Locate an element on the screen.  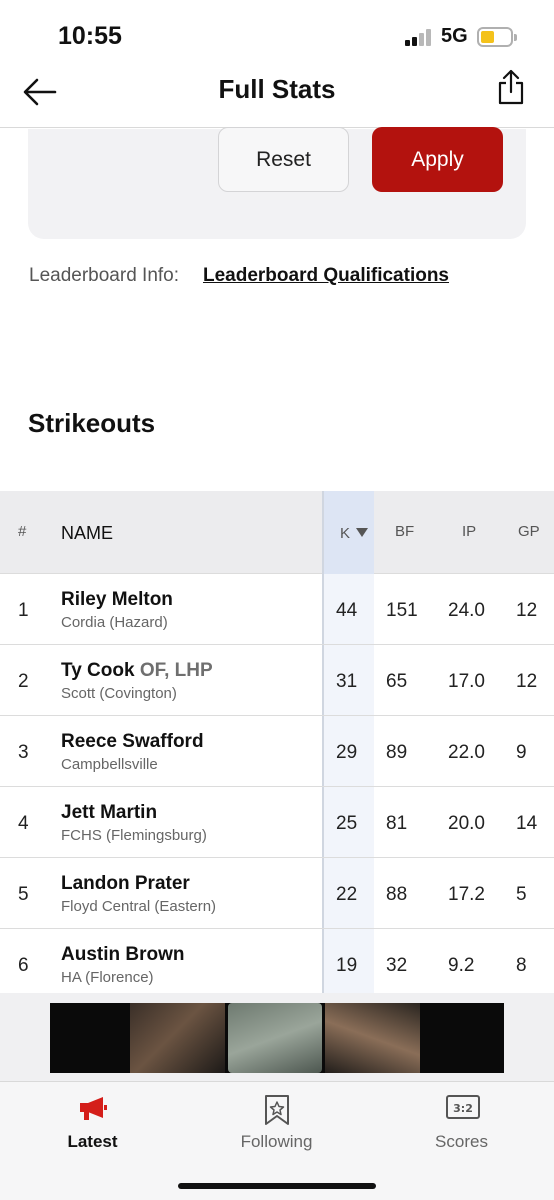
k-header-label: K is located at coordinates (345, 533).